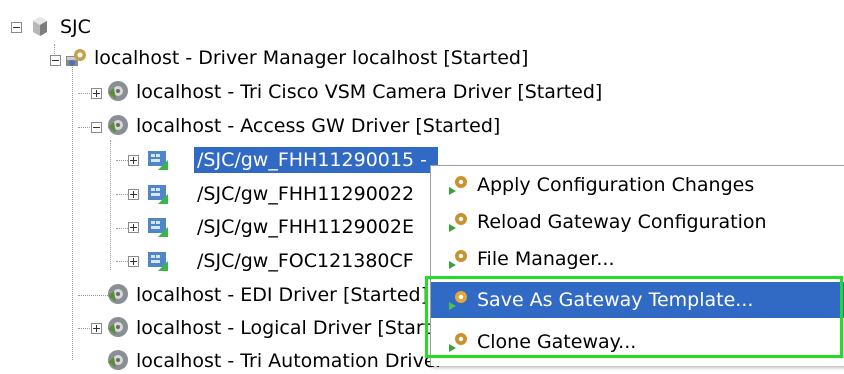  I want to click on driver-manager-icon, so click(76, 57).